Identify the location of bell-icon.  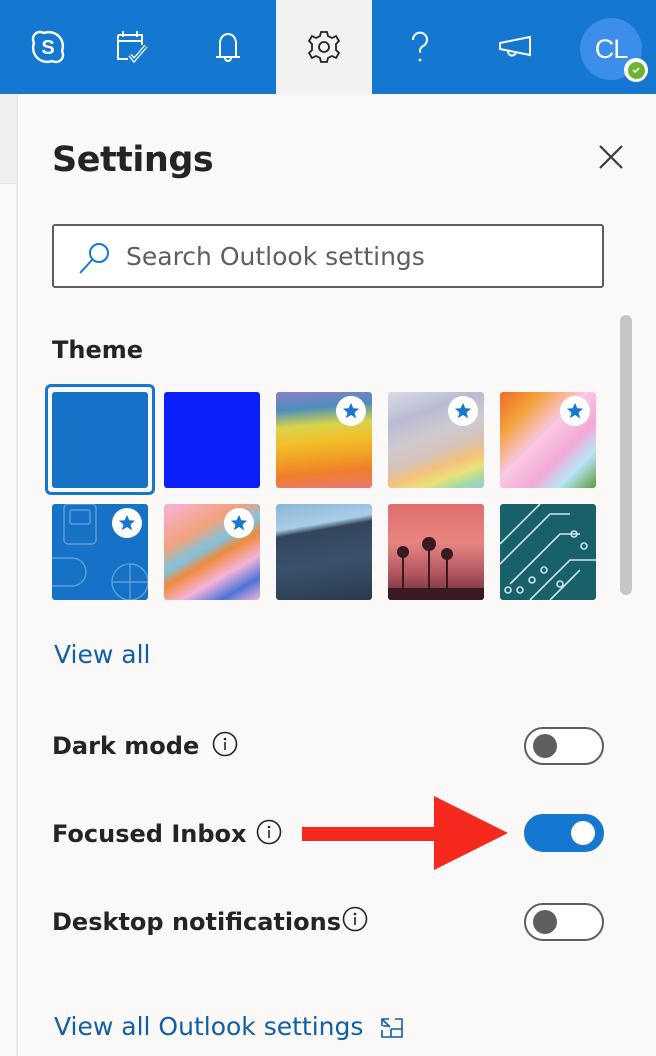
(228, 47).